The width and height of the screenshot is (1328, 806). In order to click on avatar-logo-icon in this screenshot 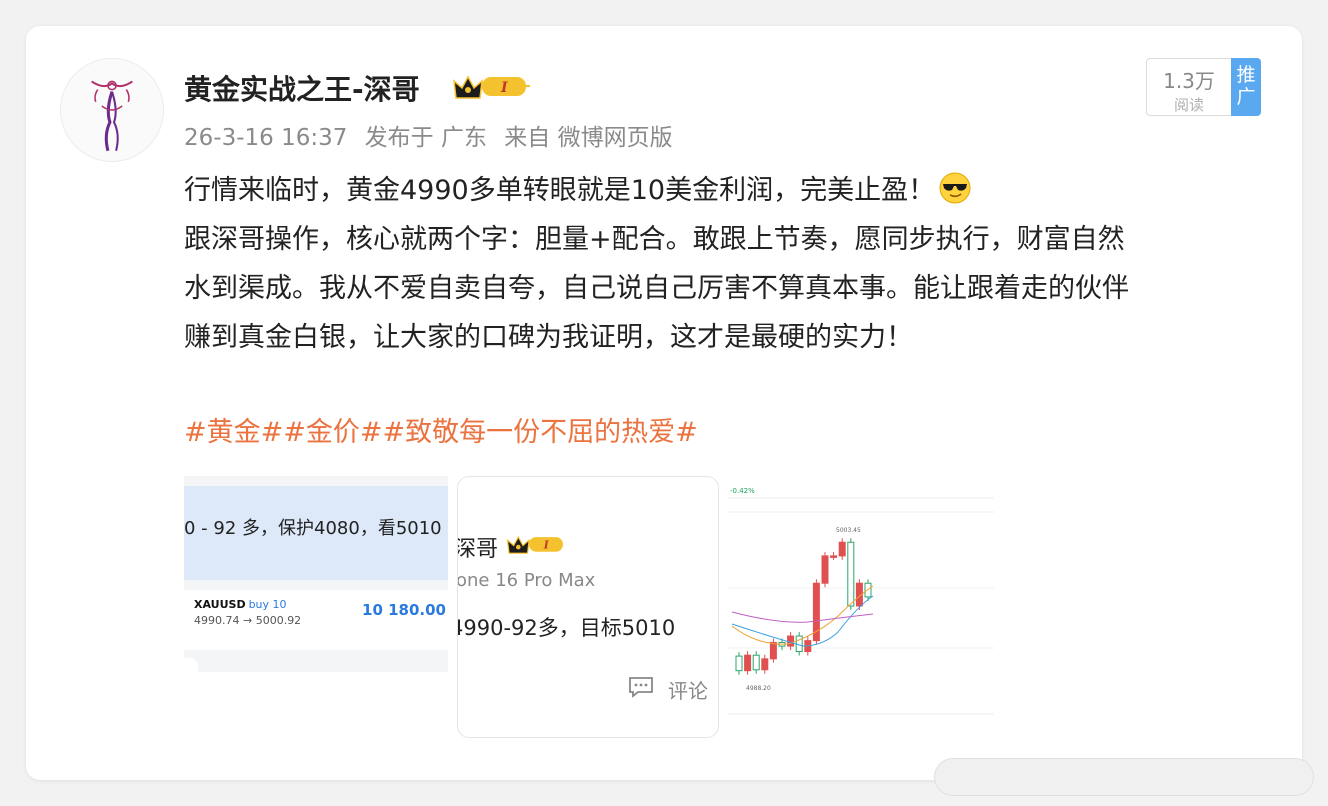, I will do `click(112, 116)`.